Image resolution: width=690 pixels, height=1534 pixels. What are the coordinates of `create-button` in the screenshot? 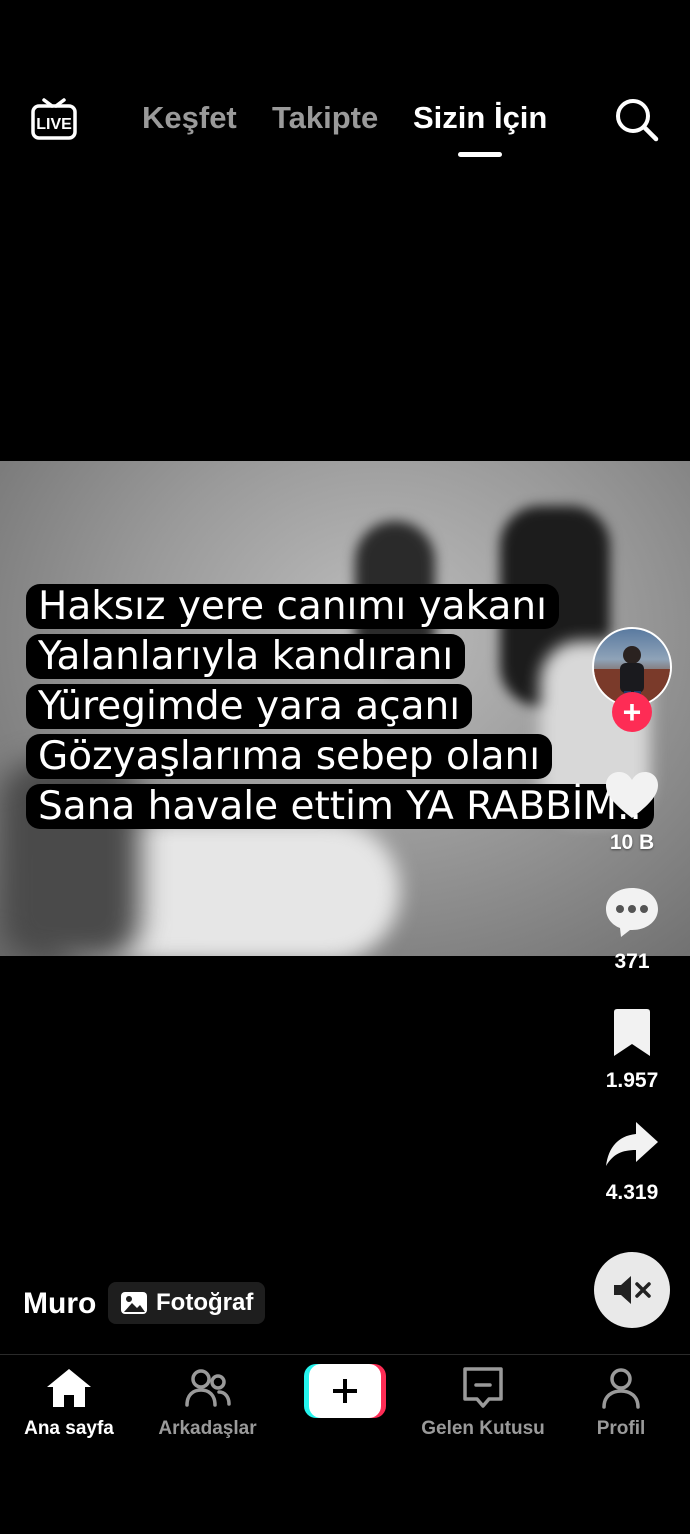 It's located at (345, 1391).